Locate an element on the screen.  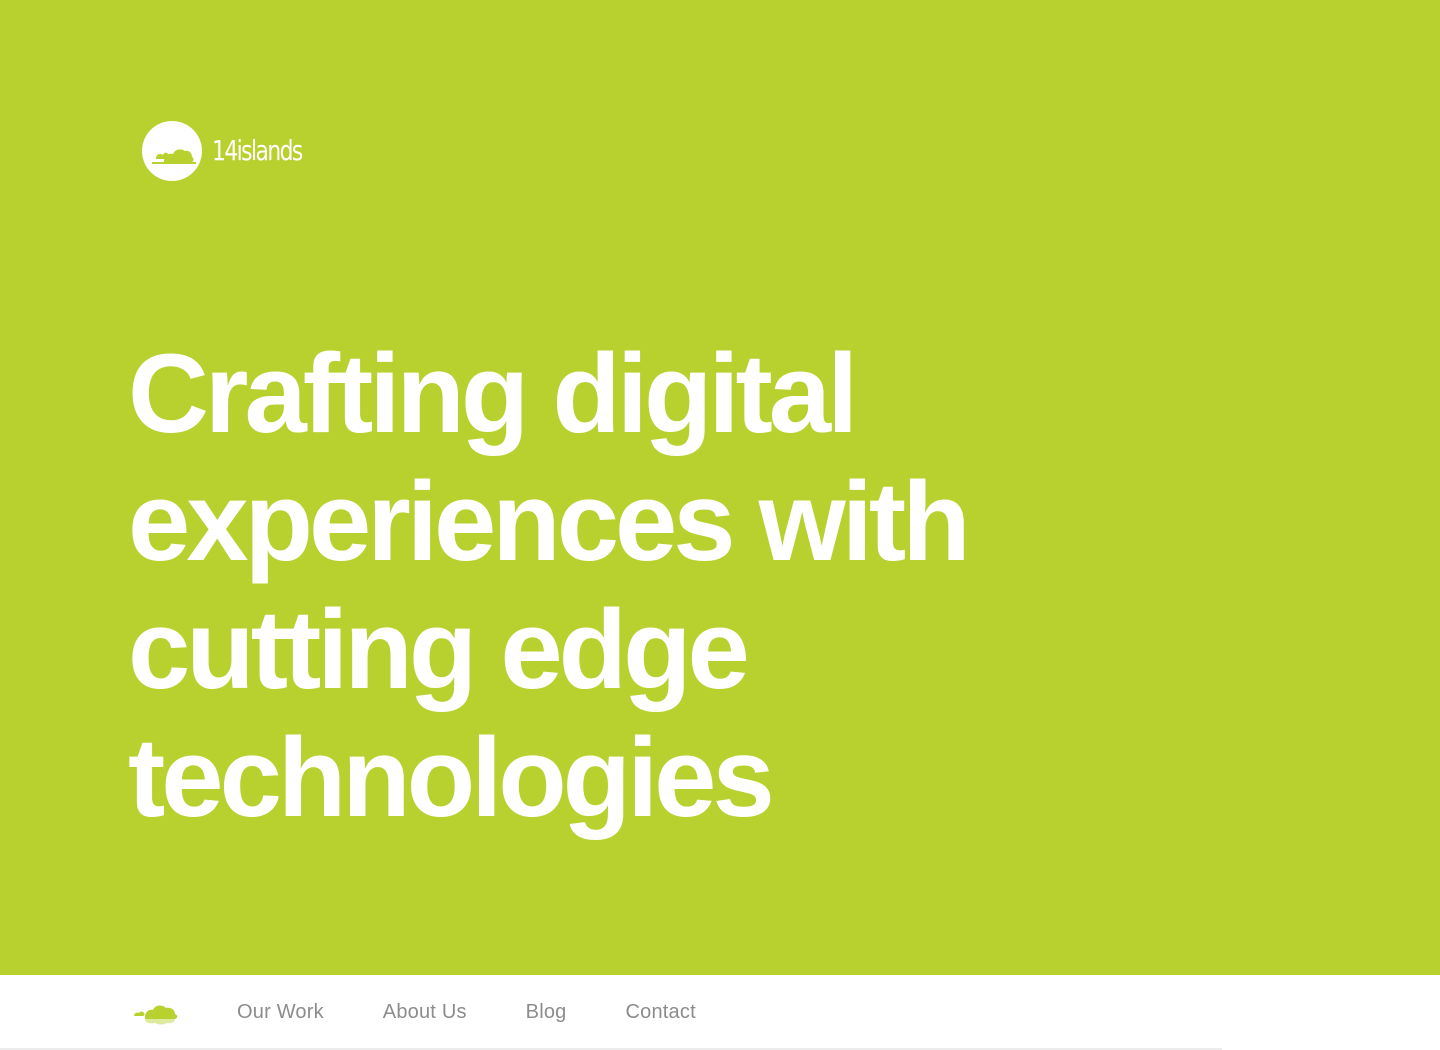
nav-links: Our Work About Us Blog Contact is located at coordinates (496, 1012).